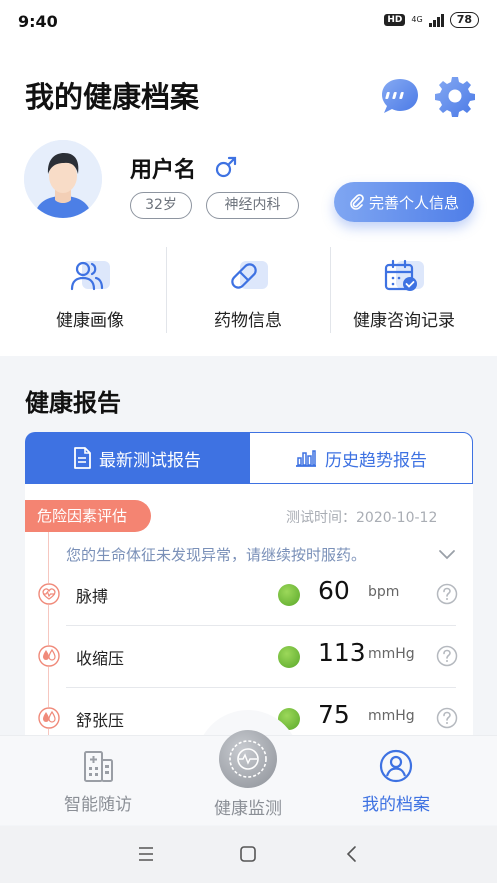 This screenshot has height=883, width=497. I want to click on monitor-target-icon, so click(248, 759).